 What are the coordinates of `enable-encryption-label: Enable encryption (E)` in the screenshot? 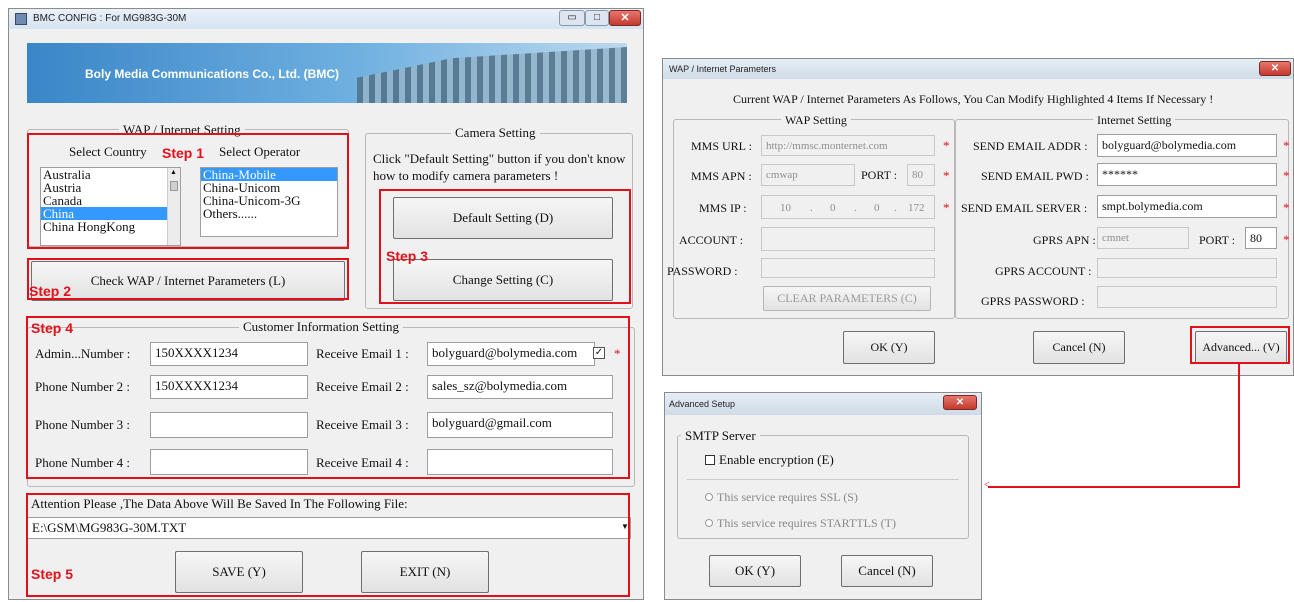 It's located at (776, 460).